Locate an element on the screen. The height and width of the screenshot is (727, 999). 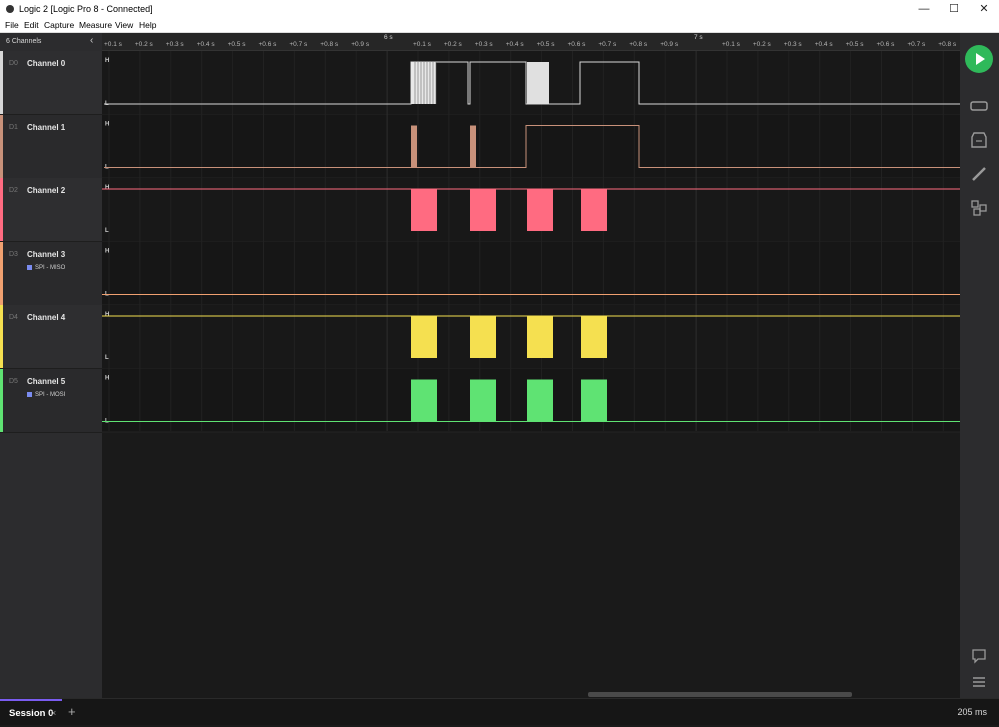
ruler-tick-label: +0.4 s is located at coordinates (823, 44).